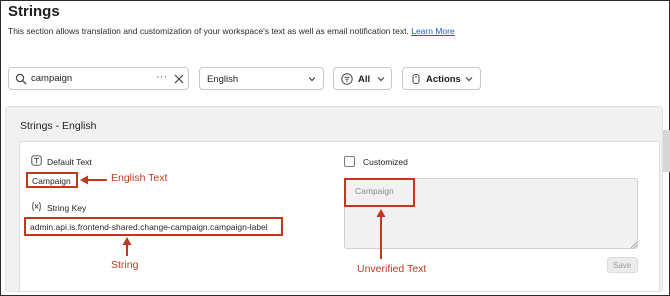  Describe the element at coordinates (34, 11) in the screenshot. I see `page-title: Strings` at that location.